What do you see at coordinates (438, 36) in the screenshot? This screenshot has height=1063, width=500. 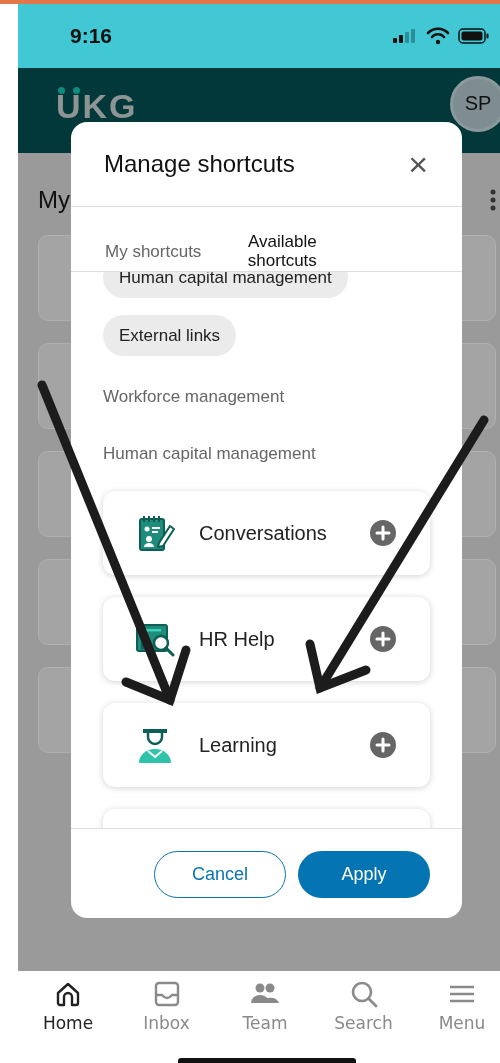 I see `wifi-icon` at bounding box center [438, 36].